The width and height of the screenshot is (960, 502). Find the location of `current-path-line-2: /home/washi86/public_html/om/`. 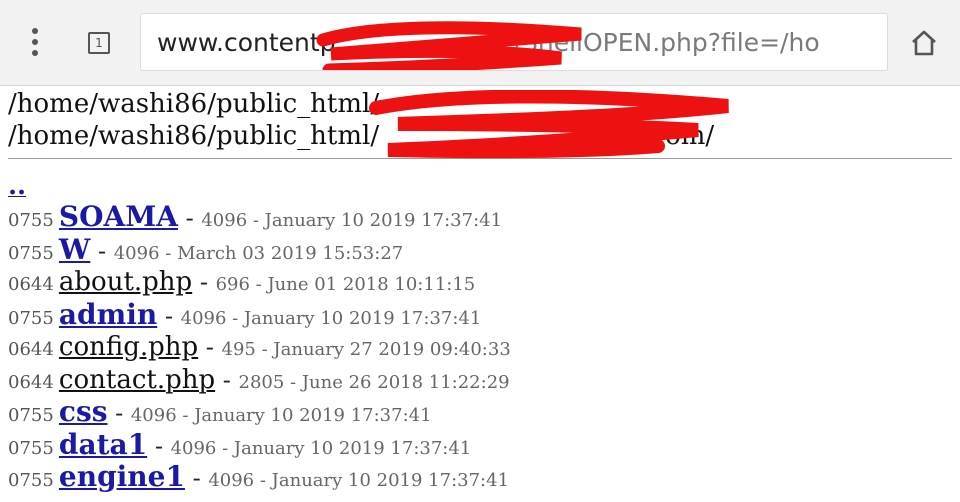

current-path-line-2: /home/washi86/public_html/om/ is located at coordinates (480, 136).